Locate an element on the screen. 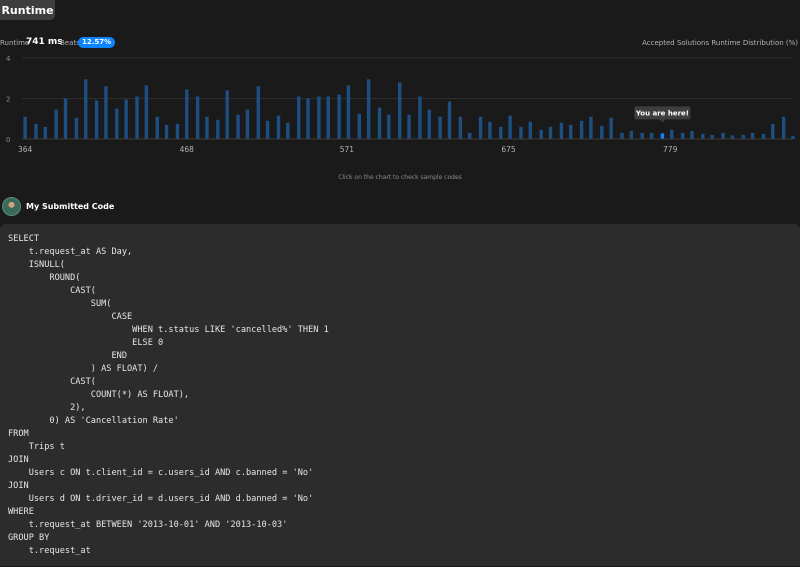 Image resolution: width=800 pixels, height=567 pixels. x-tick-label: 779 is located at coordinates (670, 149).